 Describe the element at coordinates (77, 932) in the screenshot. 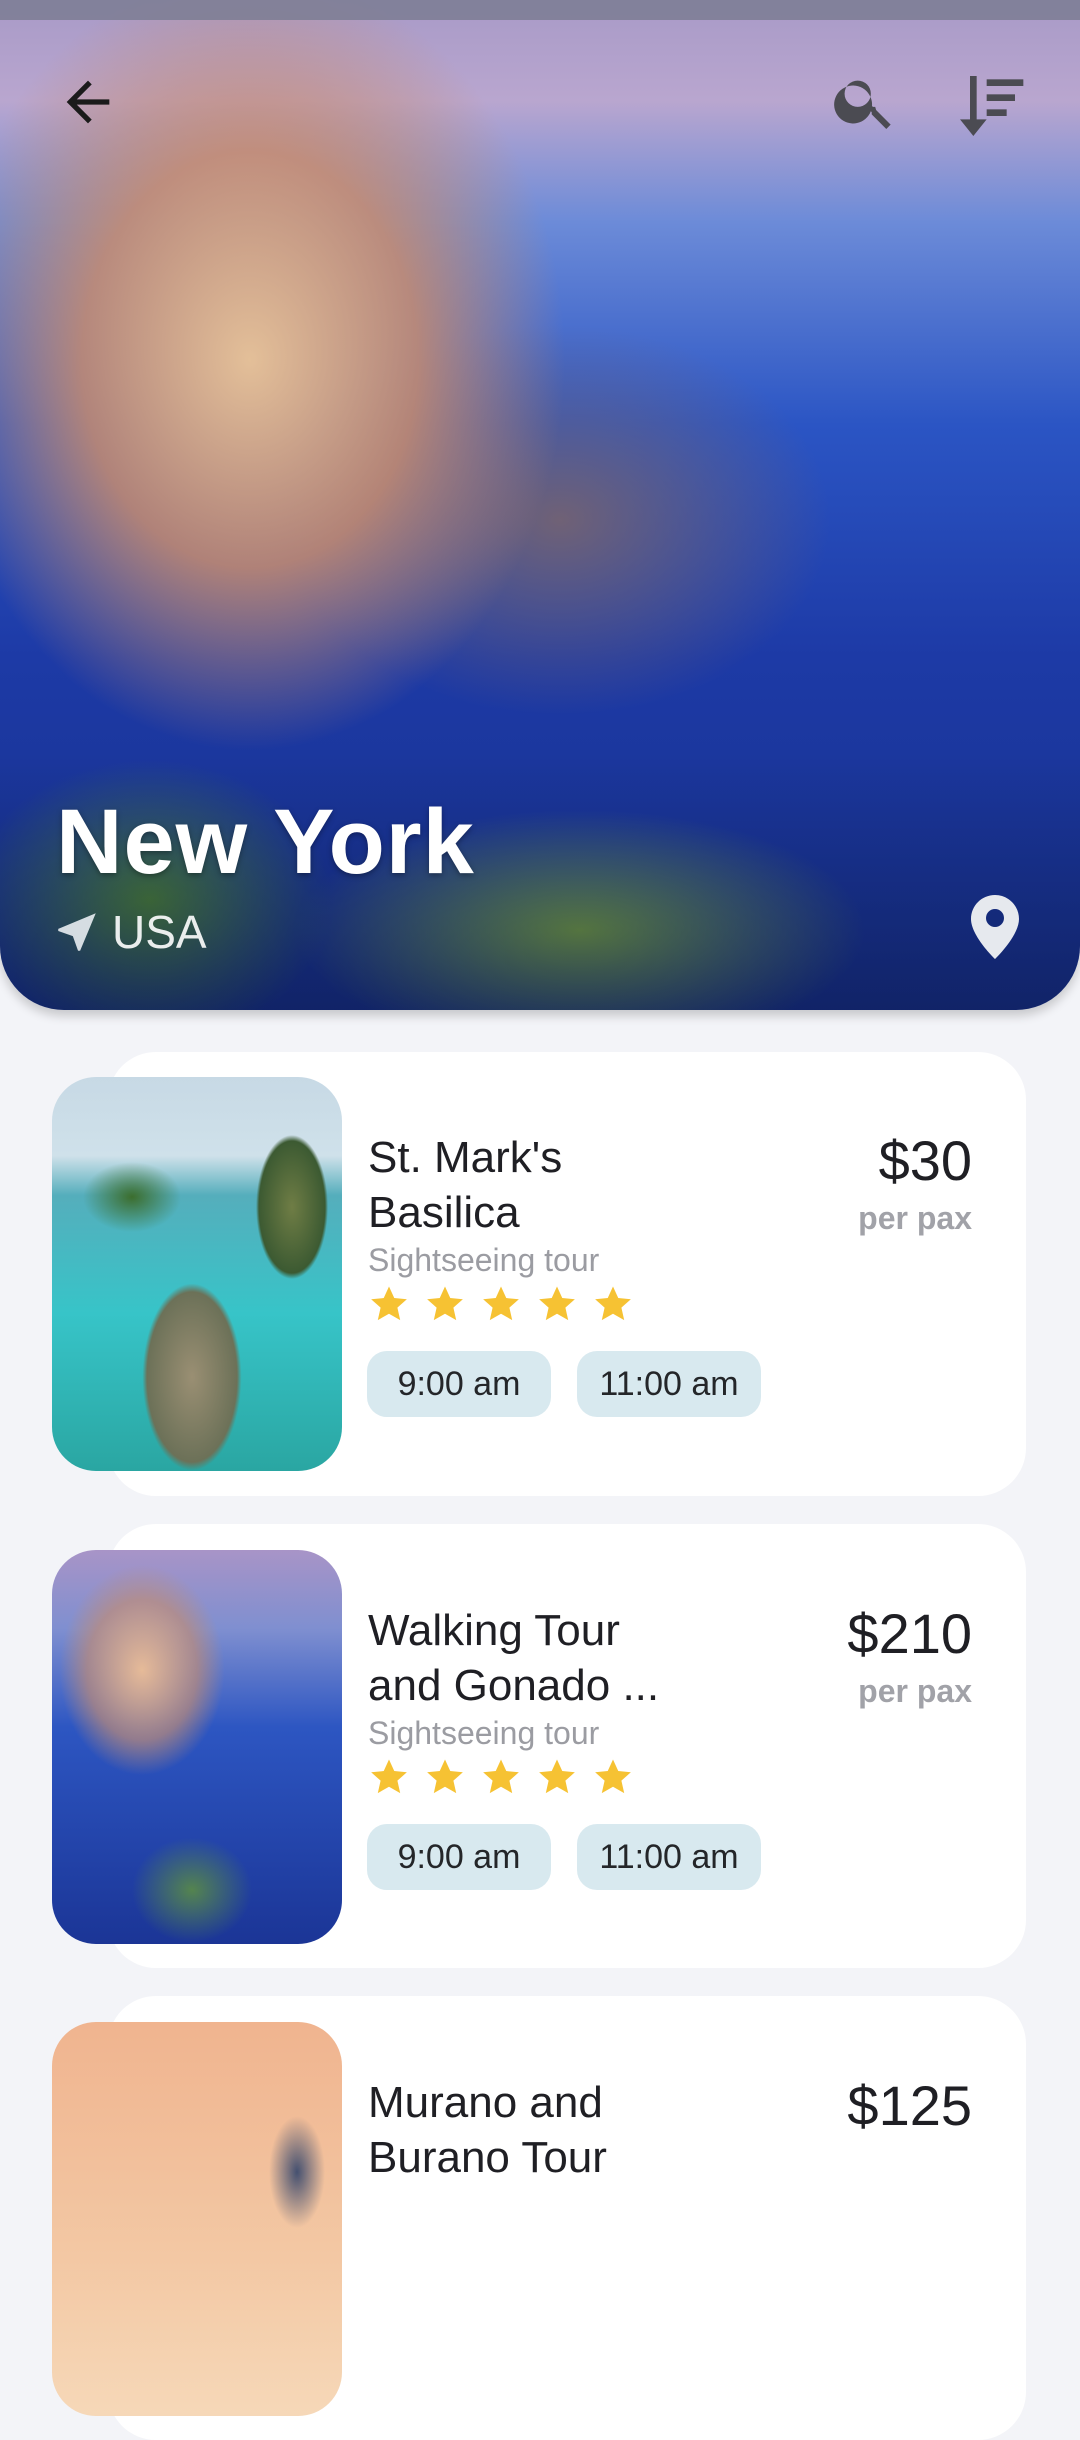

I see `navigation-icon` at that location.